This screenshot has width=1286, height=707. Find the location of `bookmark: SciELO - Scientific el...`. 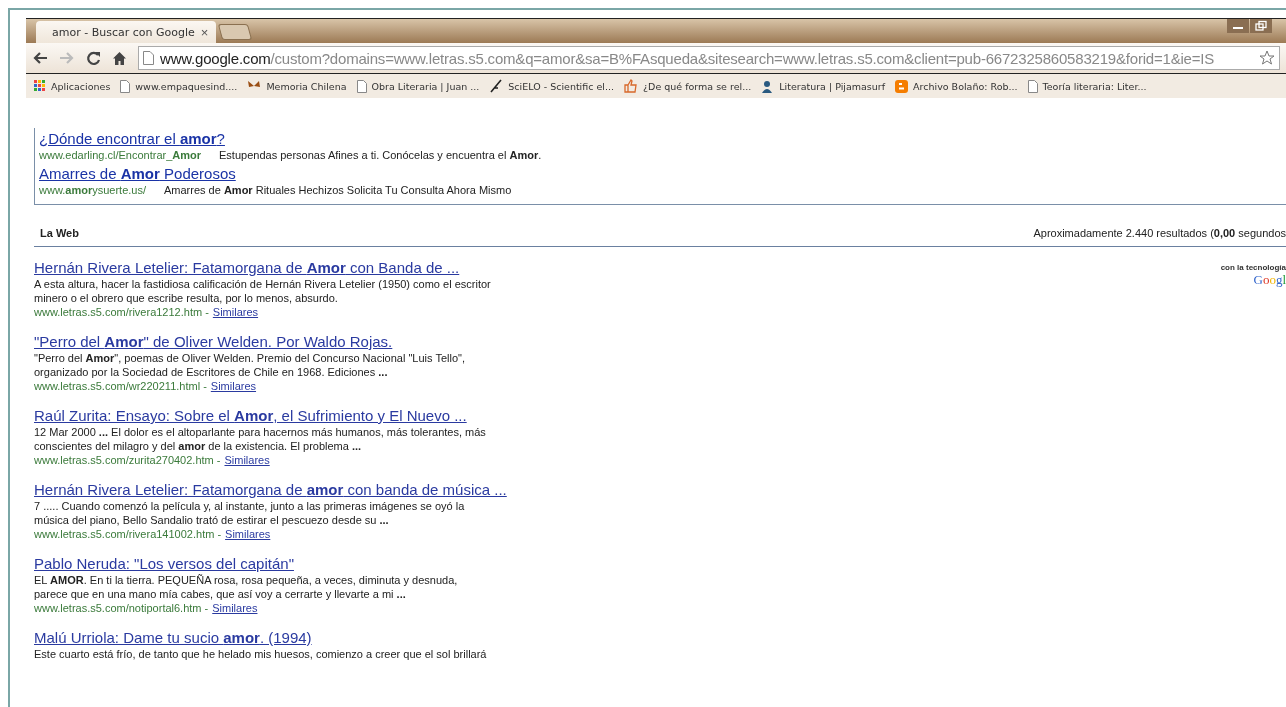

bookmark: SciELO - Scientific el... is located at coordinates (552, 86).